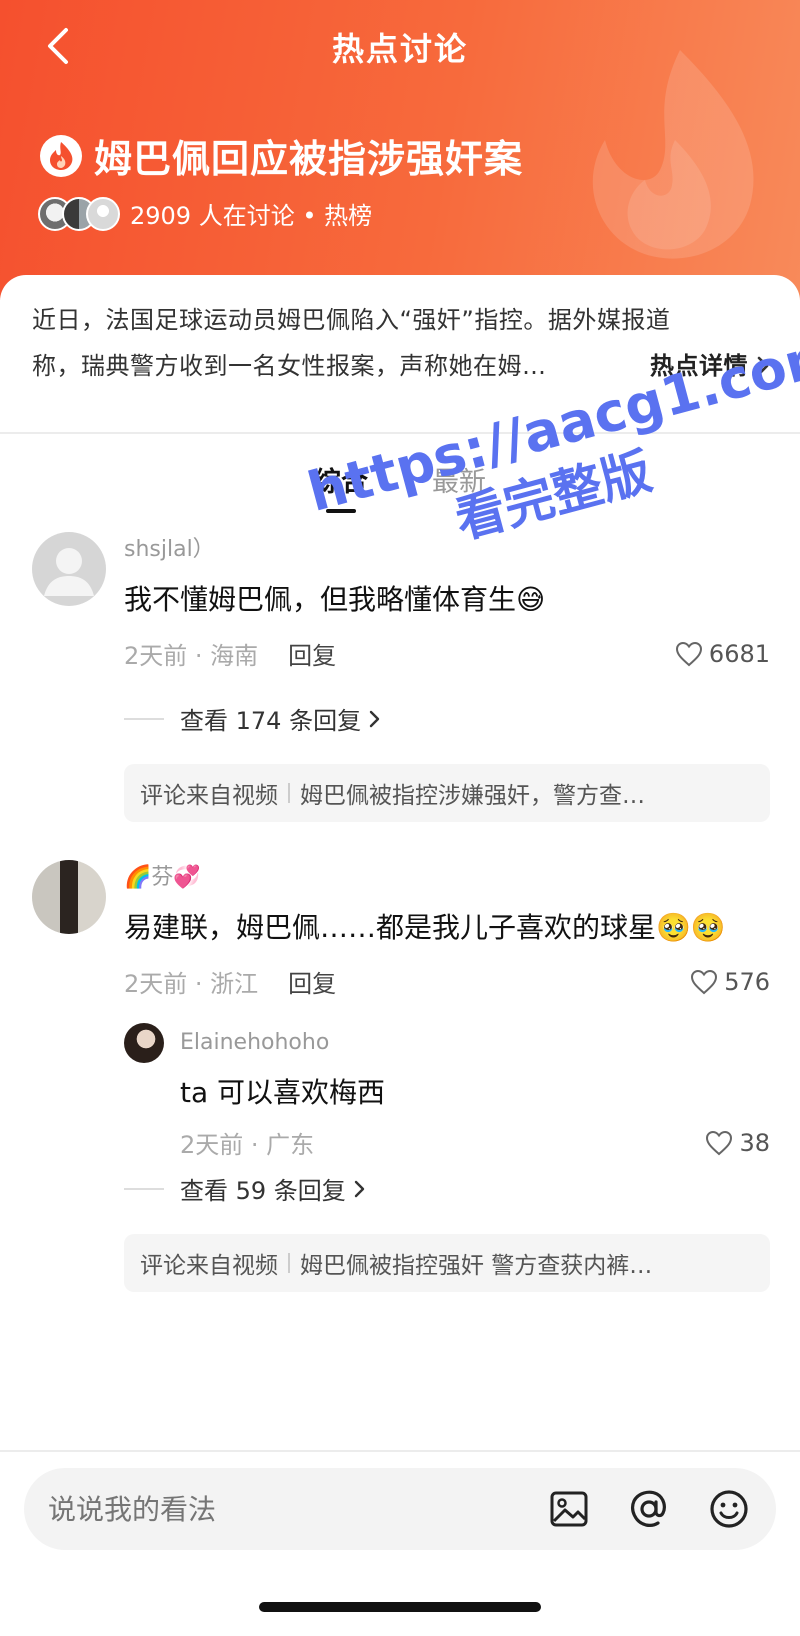 The image size is (800, 1636). I want to click on tab-comprehensive: 综合, so click(341, 486).